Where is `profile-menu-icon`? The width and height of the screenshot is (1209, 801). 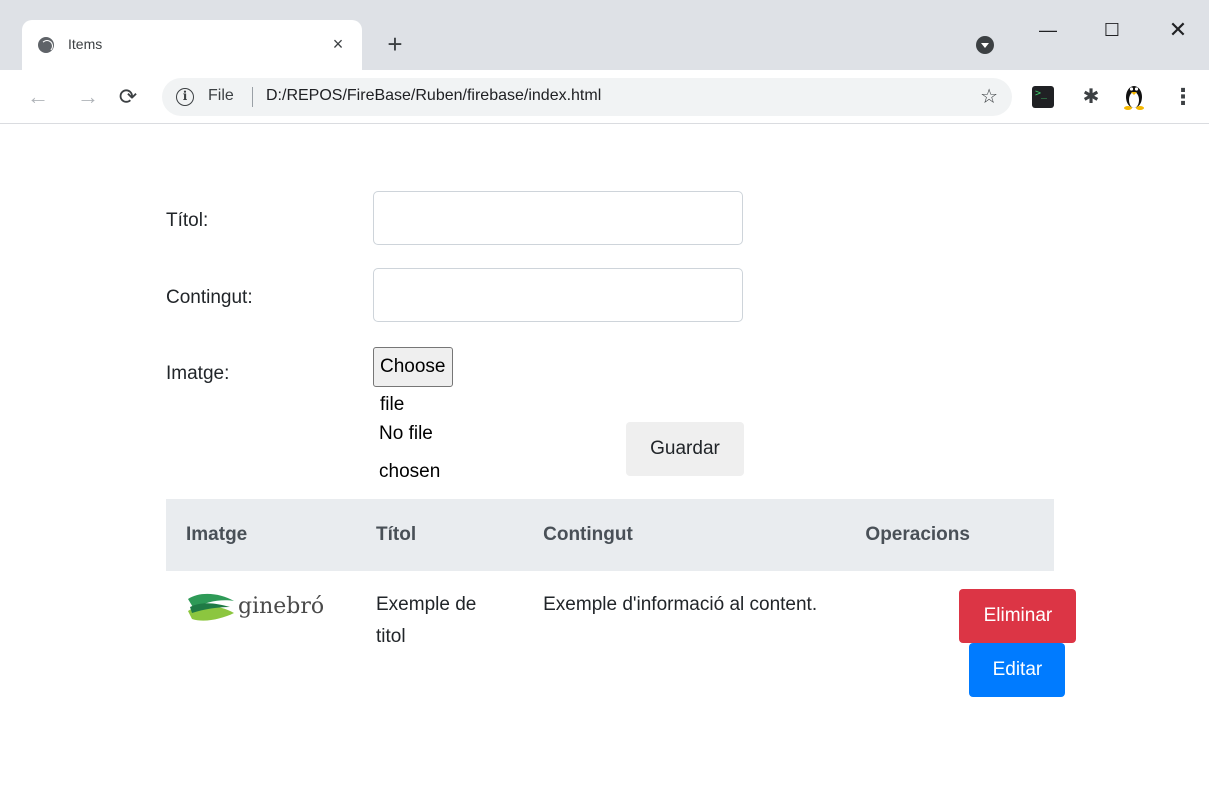
profile-menu-icon is located at coordinates (985, 45).